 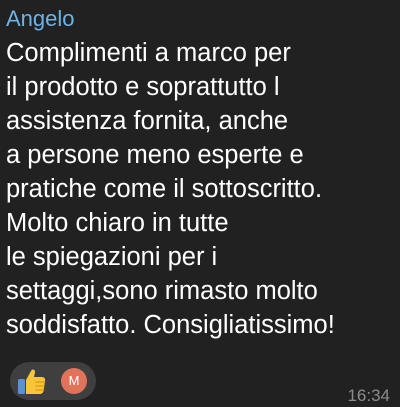 I want to click on message-line: le spiegazioni per i, so click(x=112, y=257).